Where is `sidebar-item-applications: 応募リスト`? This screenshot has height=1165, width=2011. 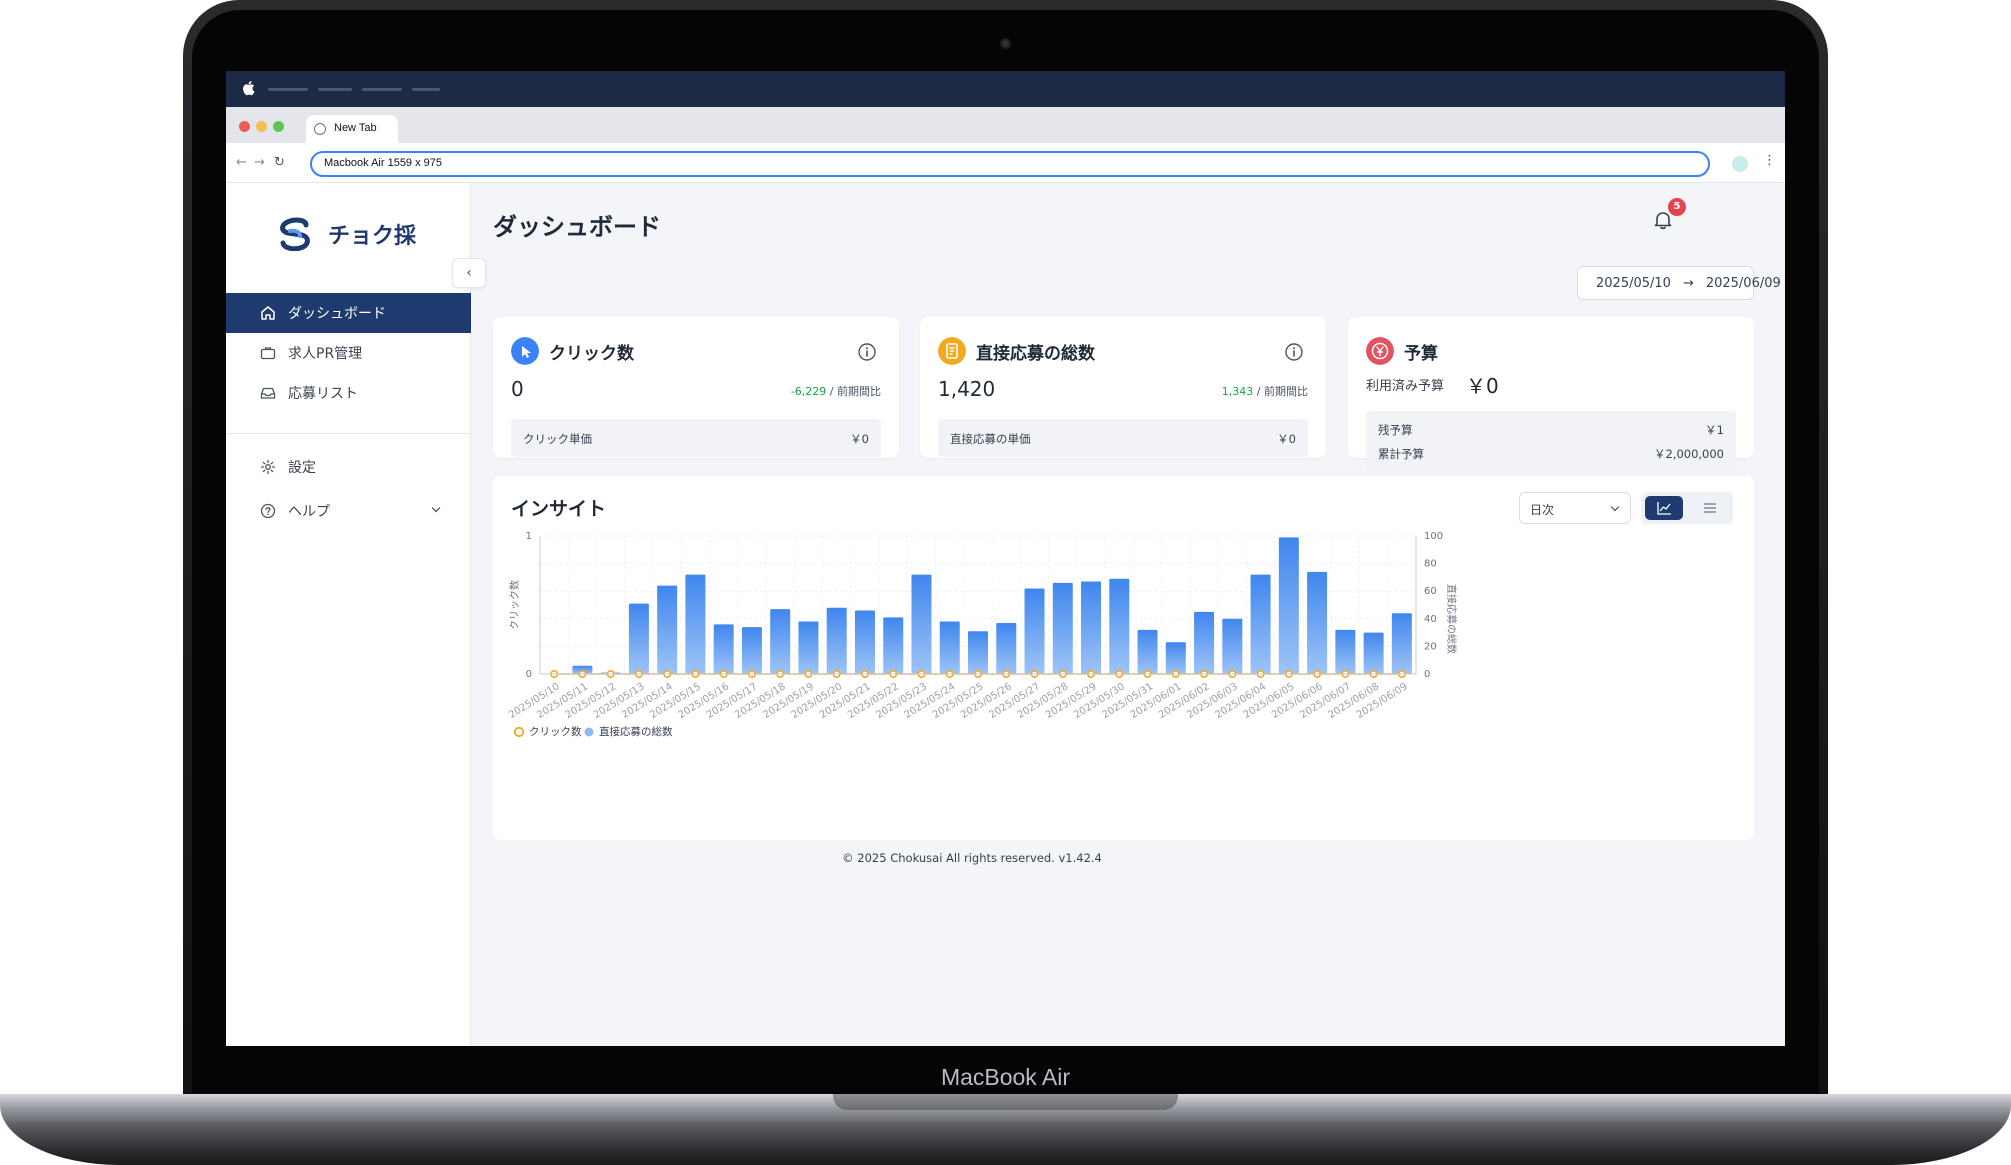 sidebar-item-applications: 応募リスト is located at coordinates (348, 393).